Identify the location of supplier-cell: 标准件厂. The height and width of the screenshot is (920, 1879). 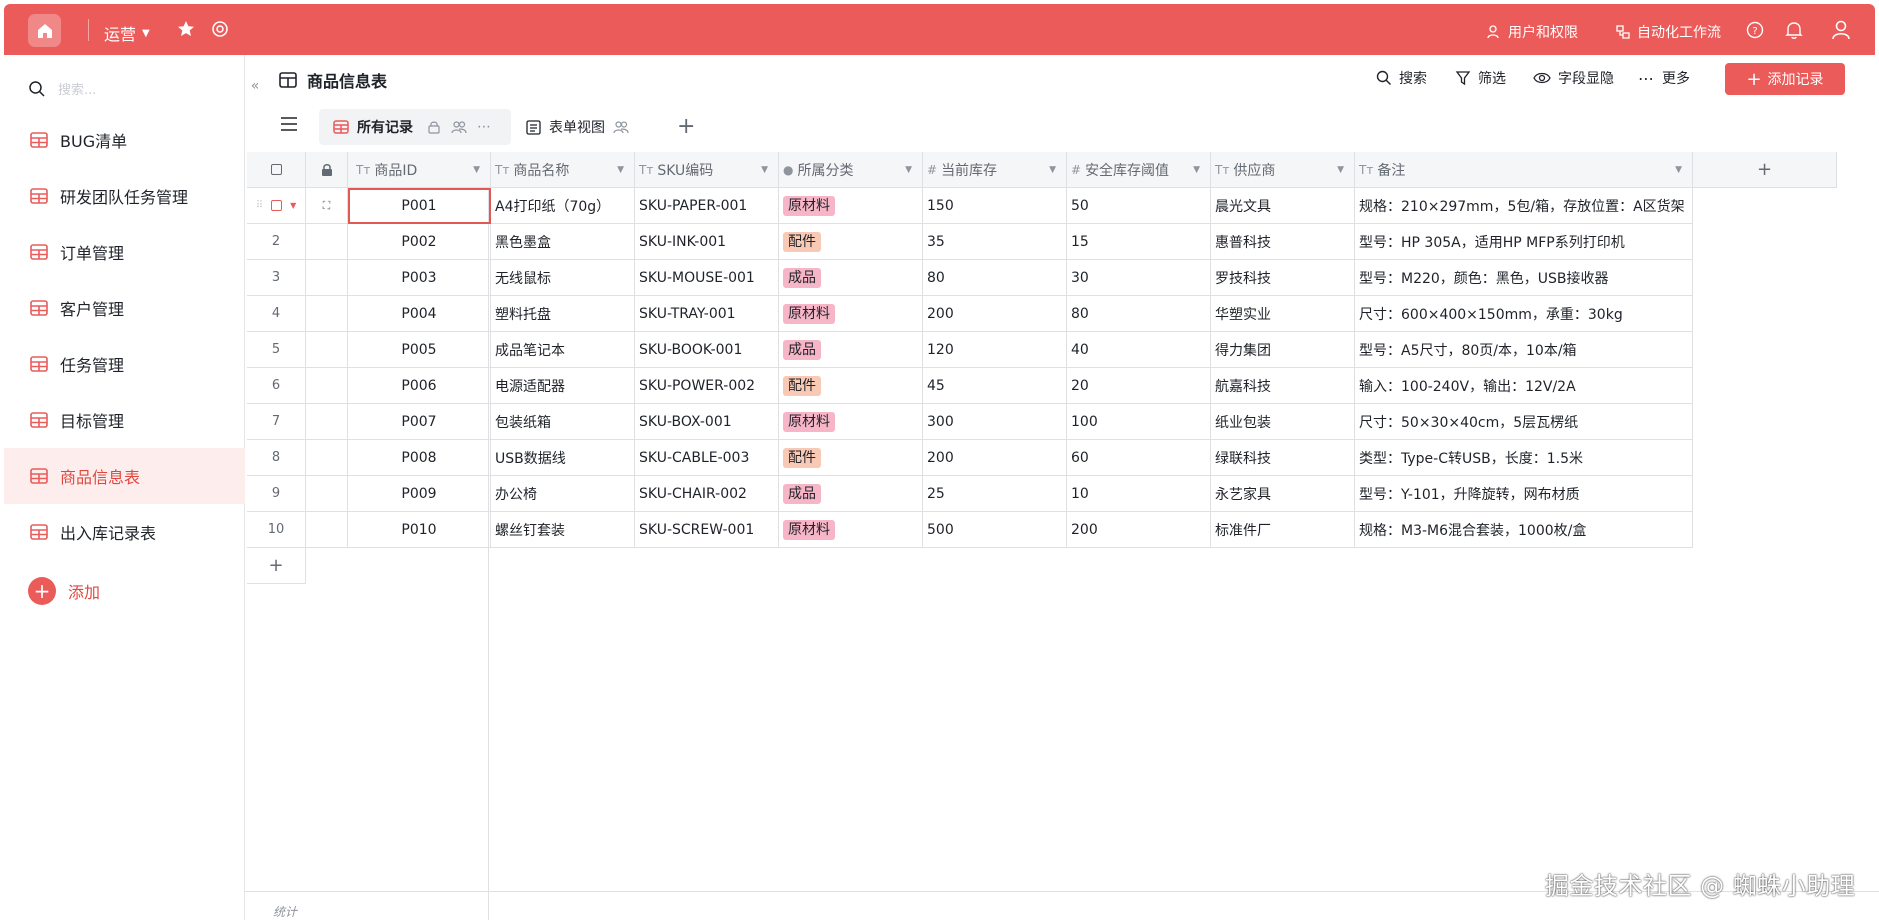
(1283, 530).